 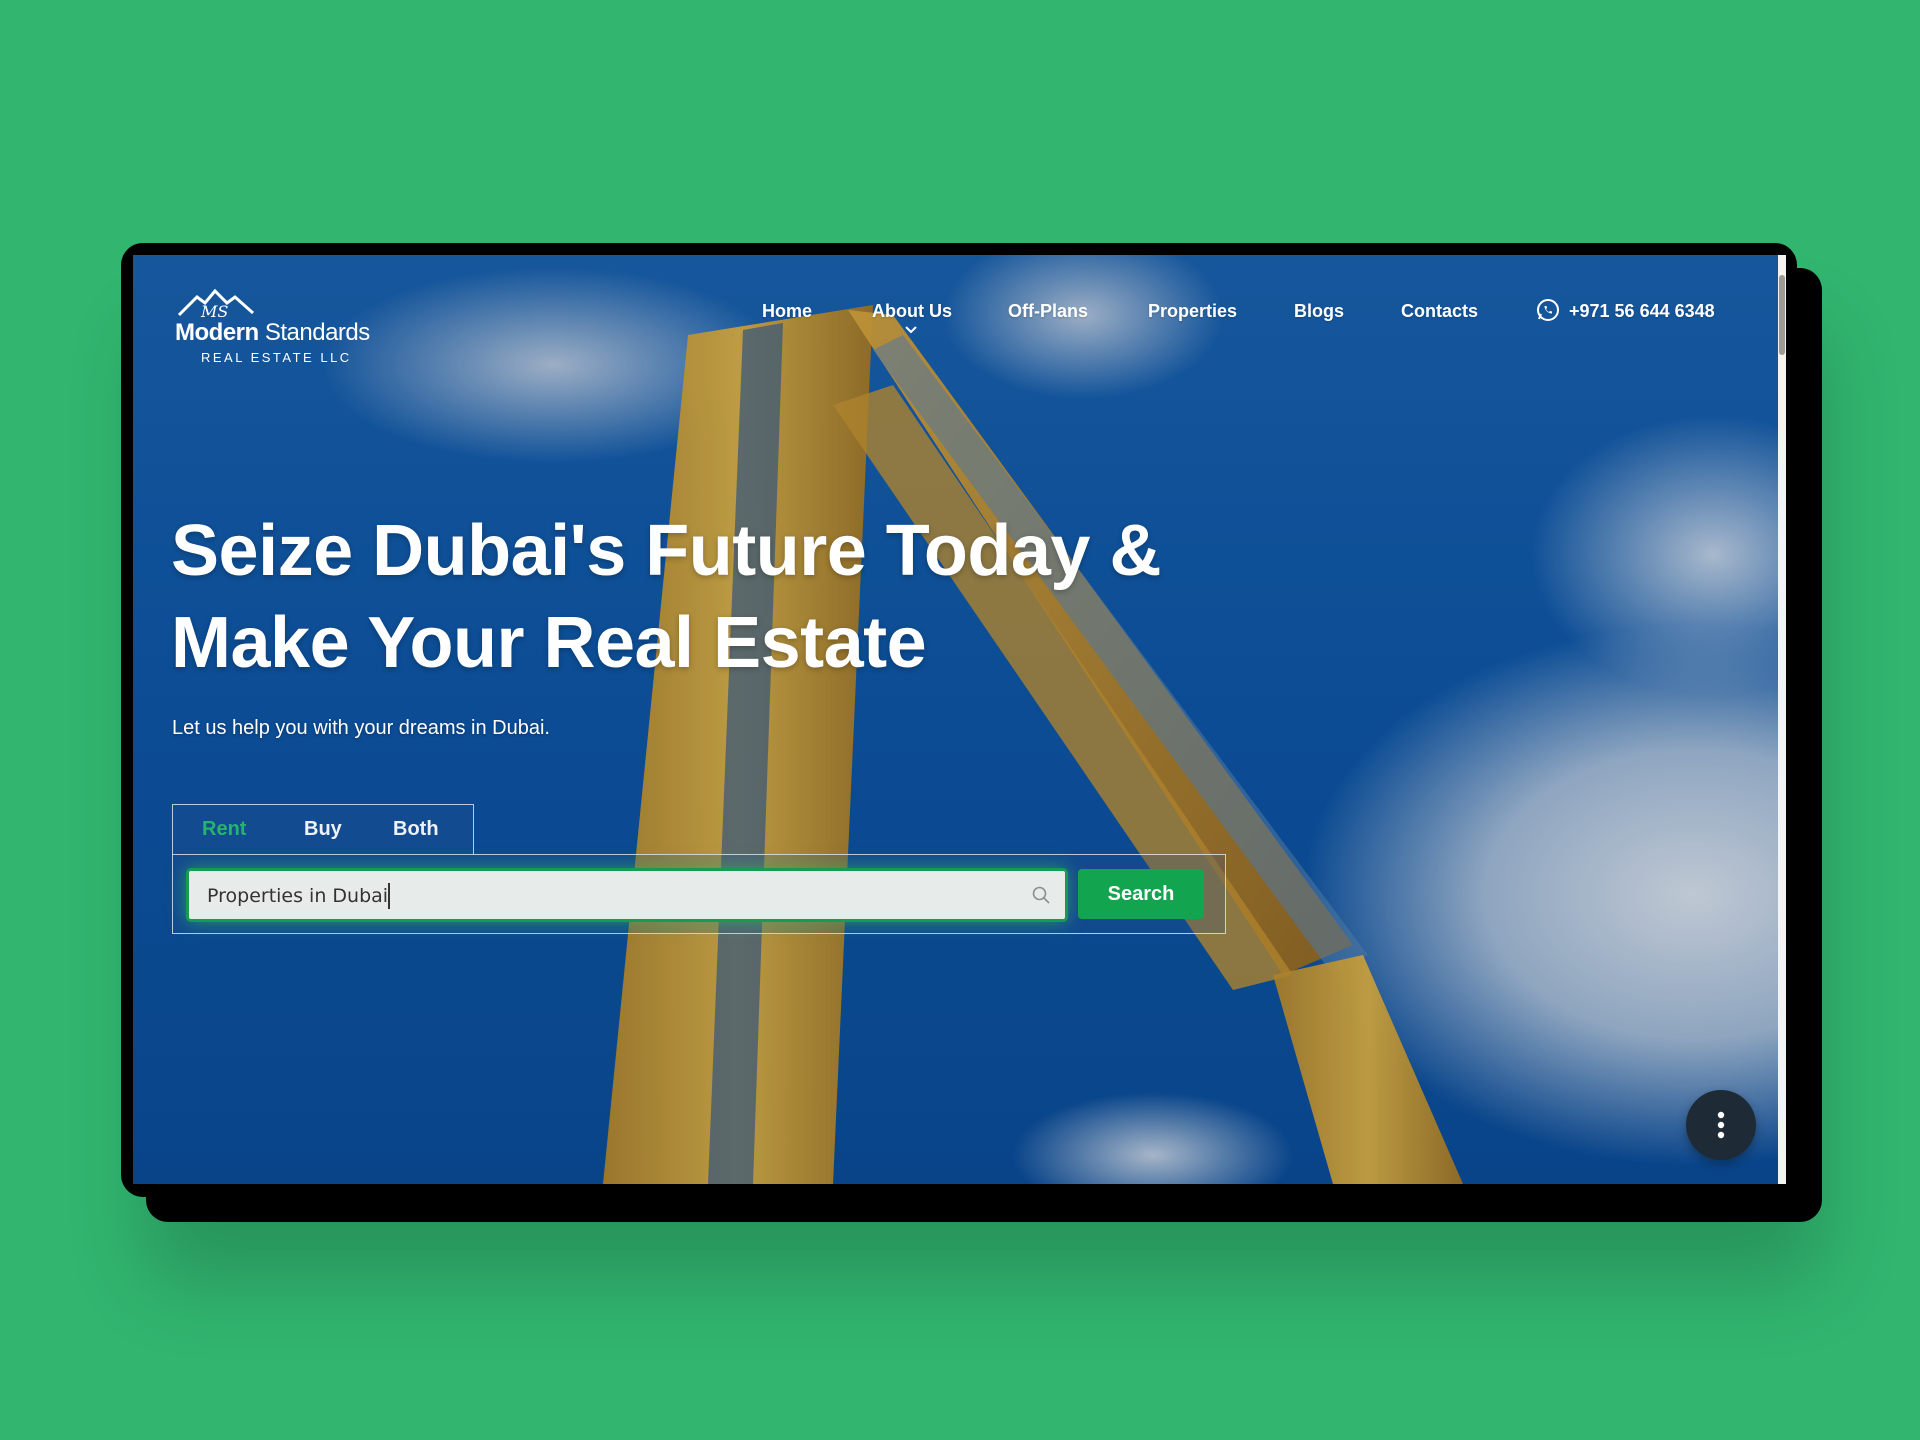 I want to click on tab-rent: Rent, so click(x=224, y=829).